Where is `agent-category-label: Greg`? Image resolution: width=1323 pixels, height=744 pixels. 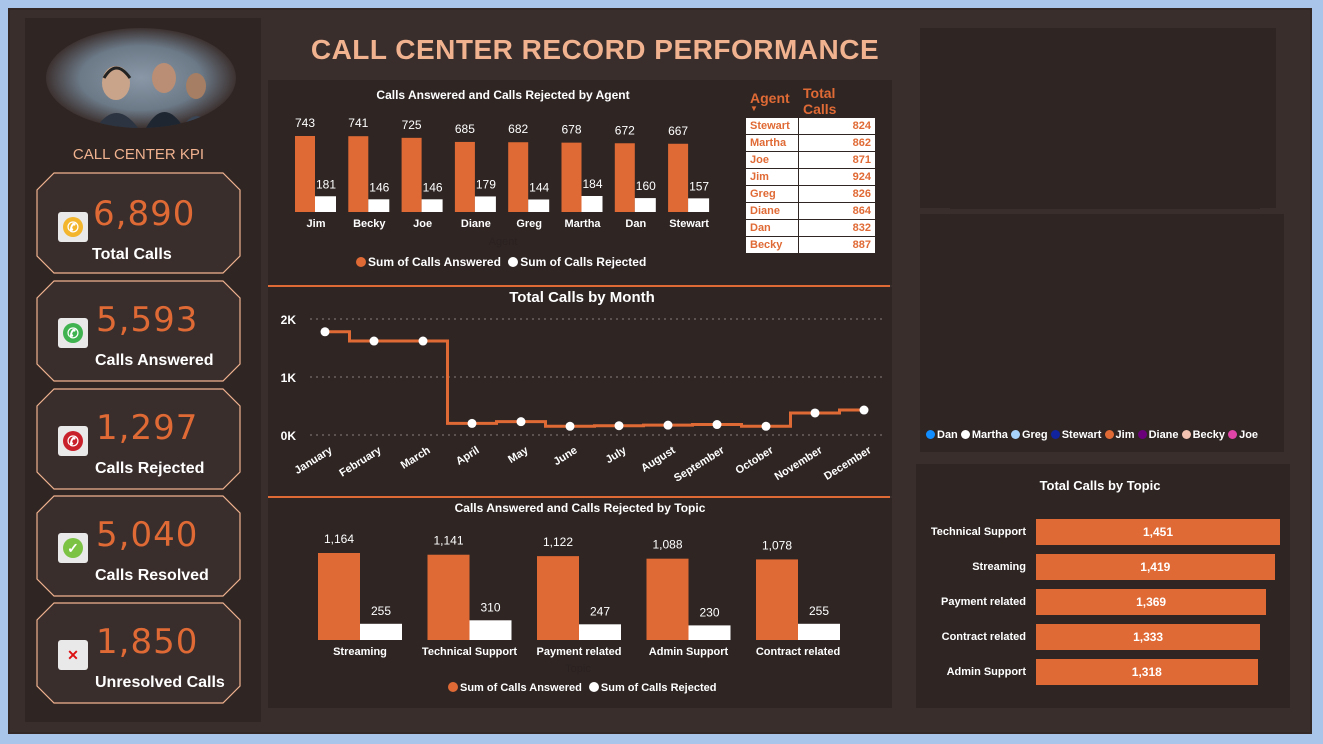 agent-category-label: Greg is located at coordinates (529, 224).